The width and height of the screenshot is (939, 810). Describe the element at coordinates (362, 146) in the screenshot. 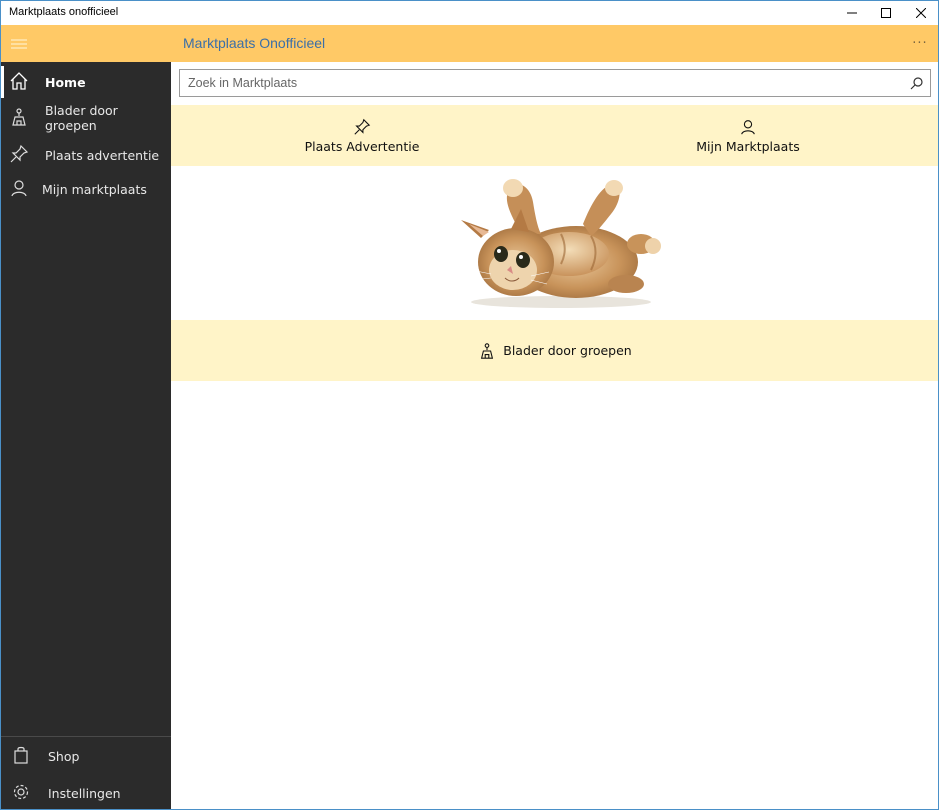

I see `place-ad-label: Plaats Advertentie` at that location.